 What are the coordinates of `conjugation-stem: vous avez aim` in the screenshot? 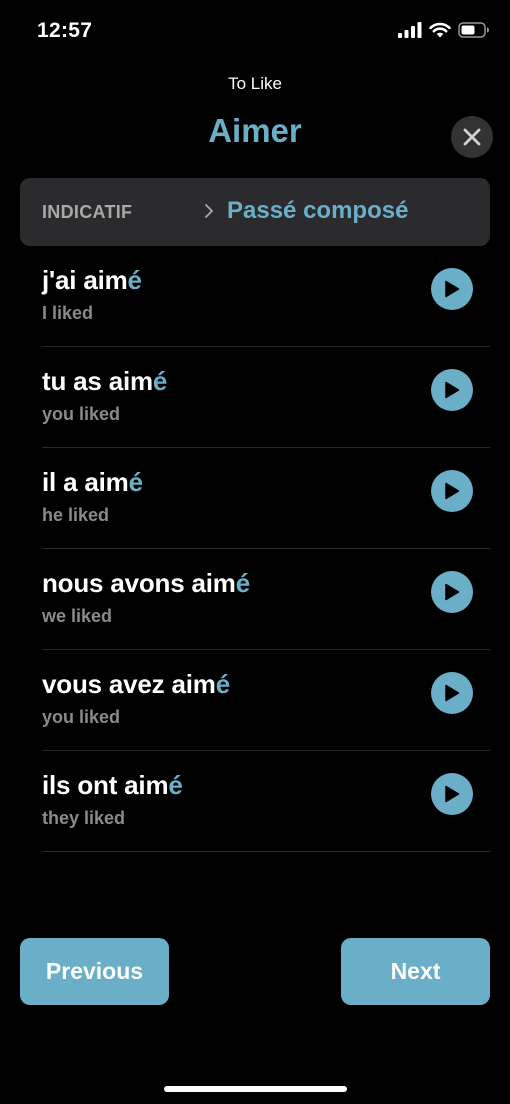 It's located at (129, 684).